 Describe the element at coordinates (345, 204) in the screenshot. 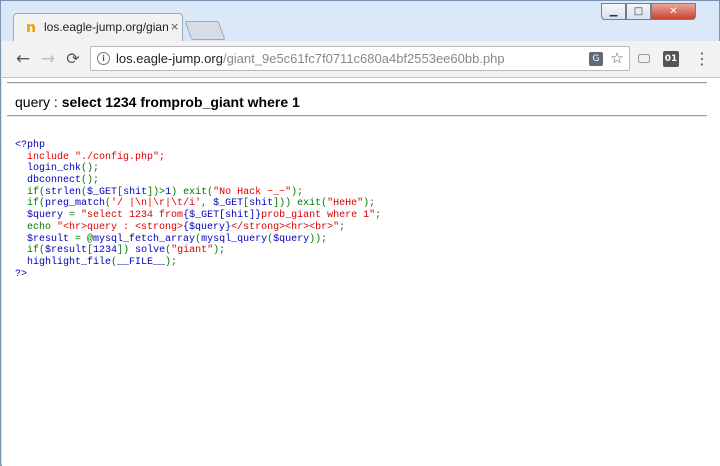

I see `code-token: "HeHe"` at that location.